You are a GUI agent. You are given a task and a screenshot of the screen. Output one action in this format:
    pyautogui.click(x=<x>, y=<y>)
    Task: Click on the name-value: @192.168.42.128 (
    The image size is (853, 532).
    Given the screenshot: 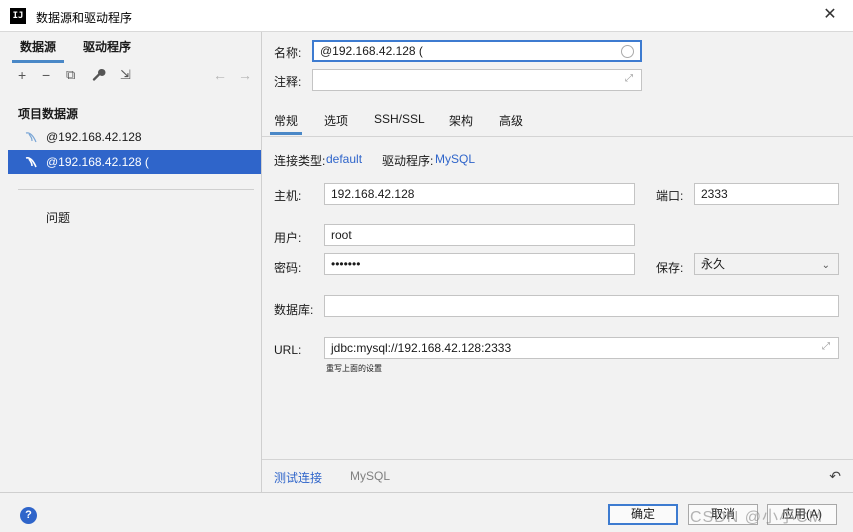 What is the action you would take?
    pyautogui.click(x=371, y=51)
    